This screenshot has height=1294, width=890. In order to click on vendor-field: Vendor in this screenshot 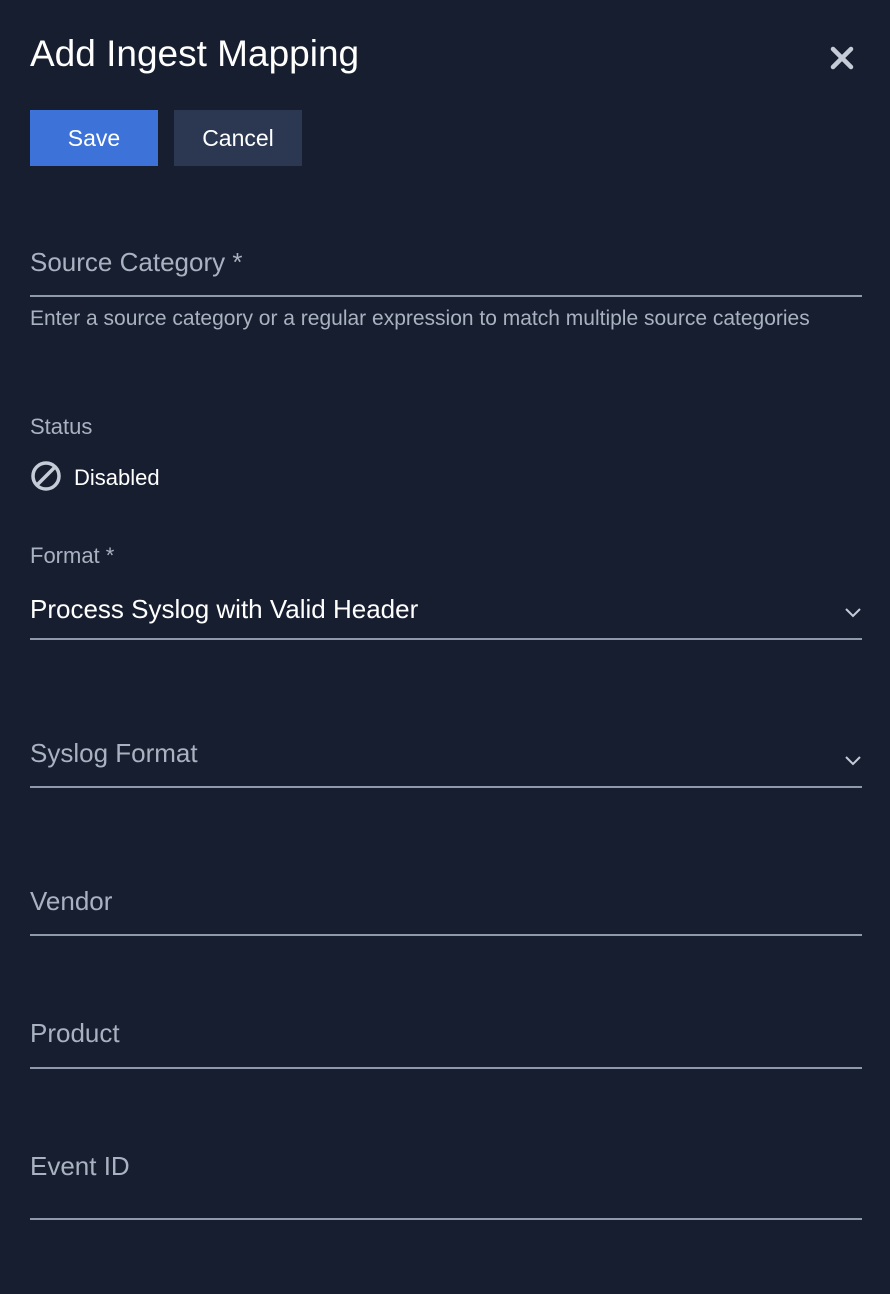, I will do `click(446, 910)`.